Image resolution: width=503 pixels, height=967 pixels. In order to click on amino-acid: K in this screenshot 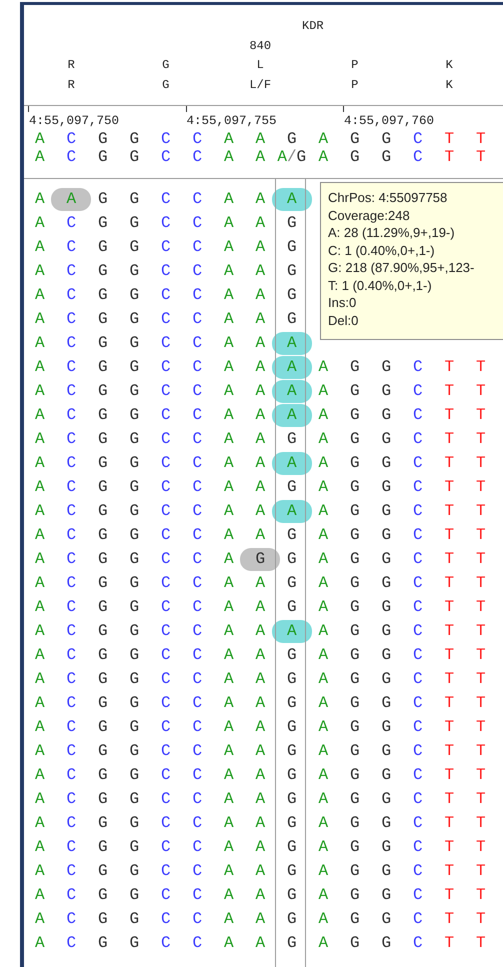, I will do `click(449, 85)`.